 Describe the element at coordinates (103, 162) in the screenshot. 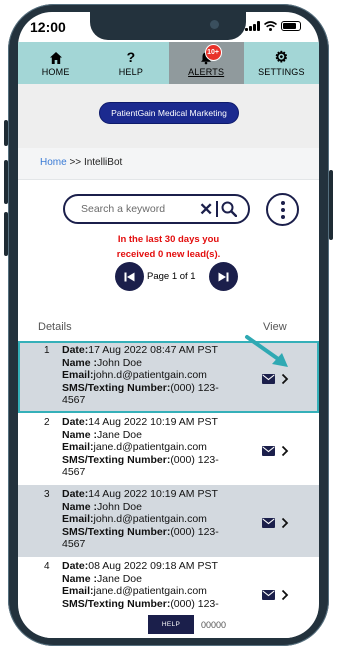

I see `breadcrumb-current: IntelliBot` at that location.